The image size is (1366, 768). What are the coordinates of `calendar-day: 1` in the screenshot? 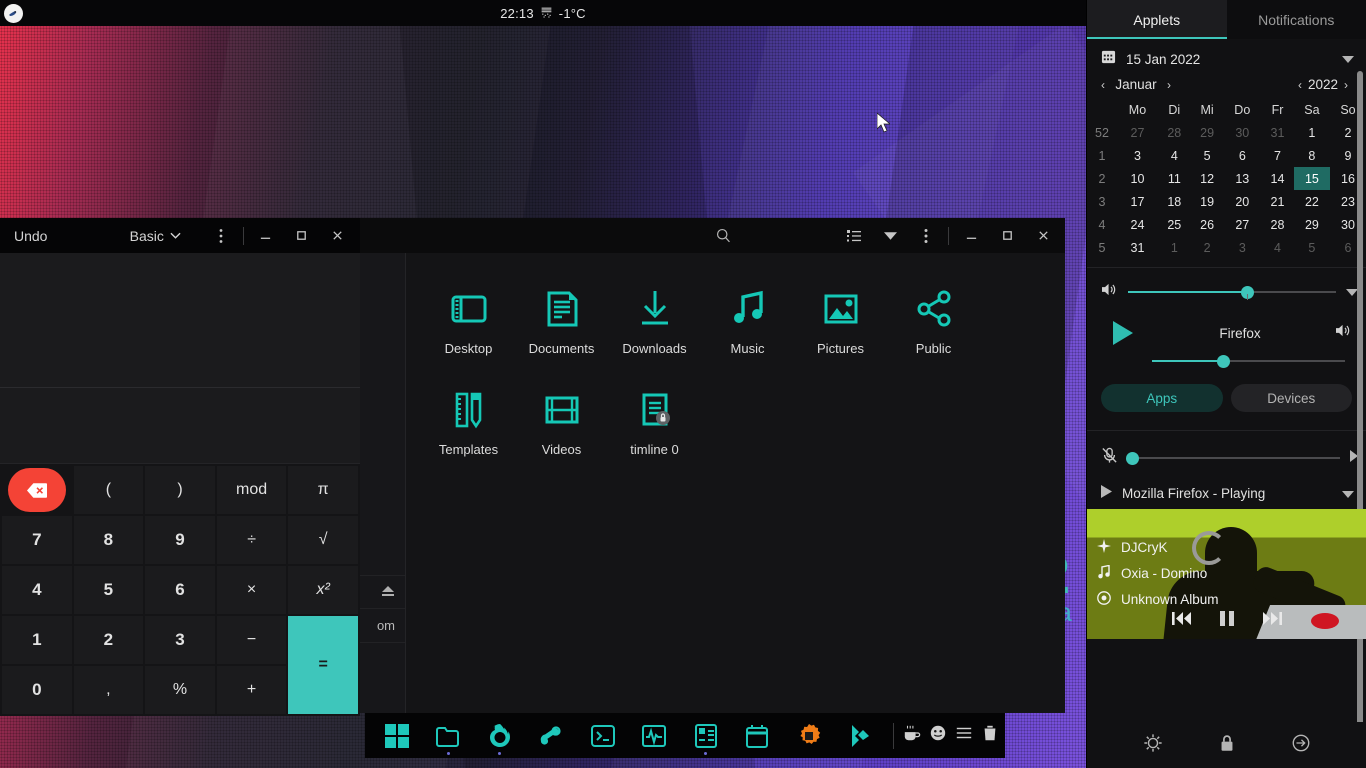 It's located at (1312, 132).